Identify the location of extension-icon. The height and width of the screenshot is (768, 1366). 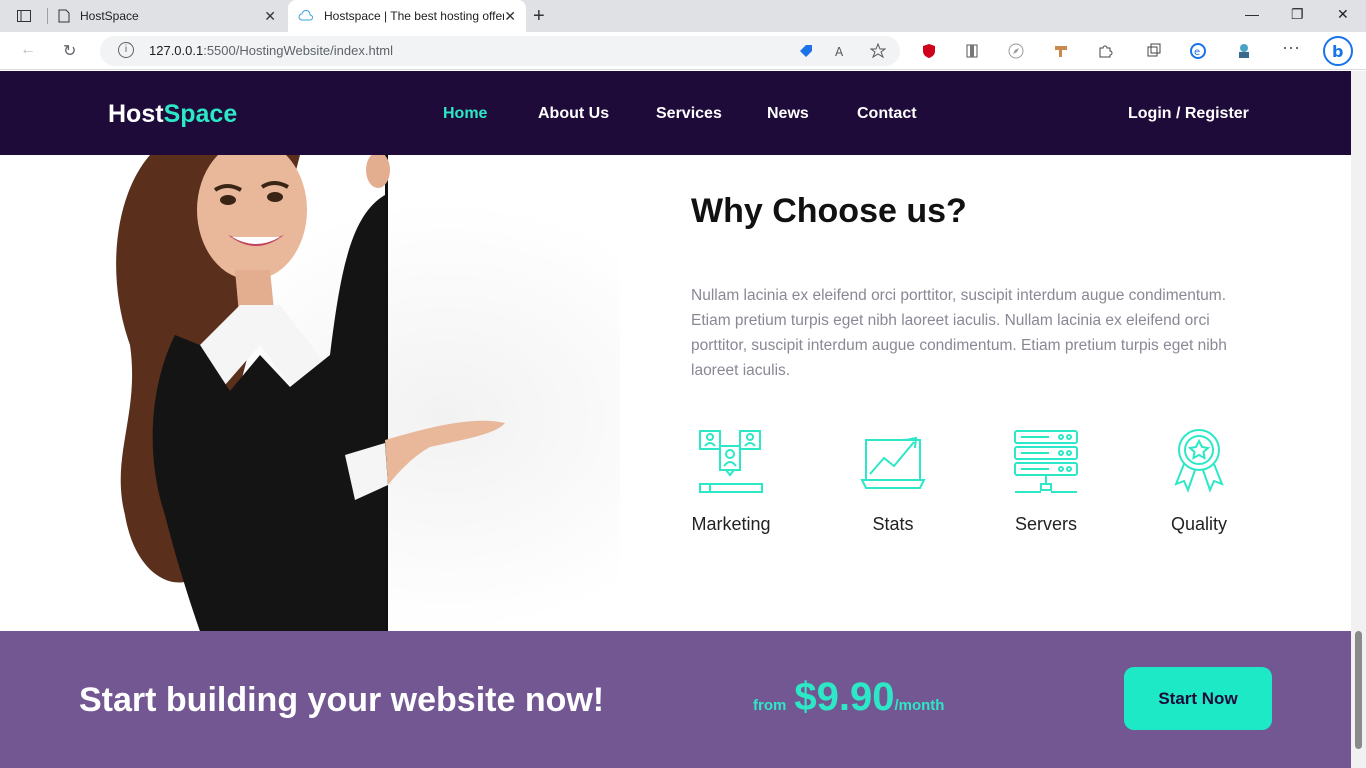
(972, 51).